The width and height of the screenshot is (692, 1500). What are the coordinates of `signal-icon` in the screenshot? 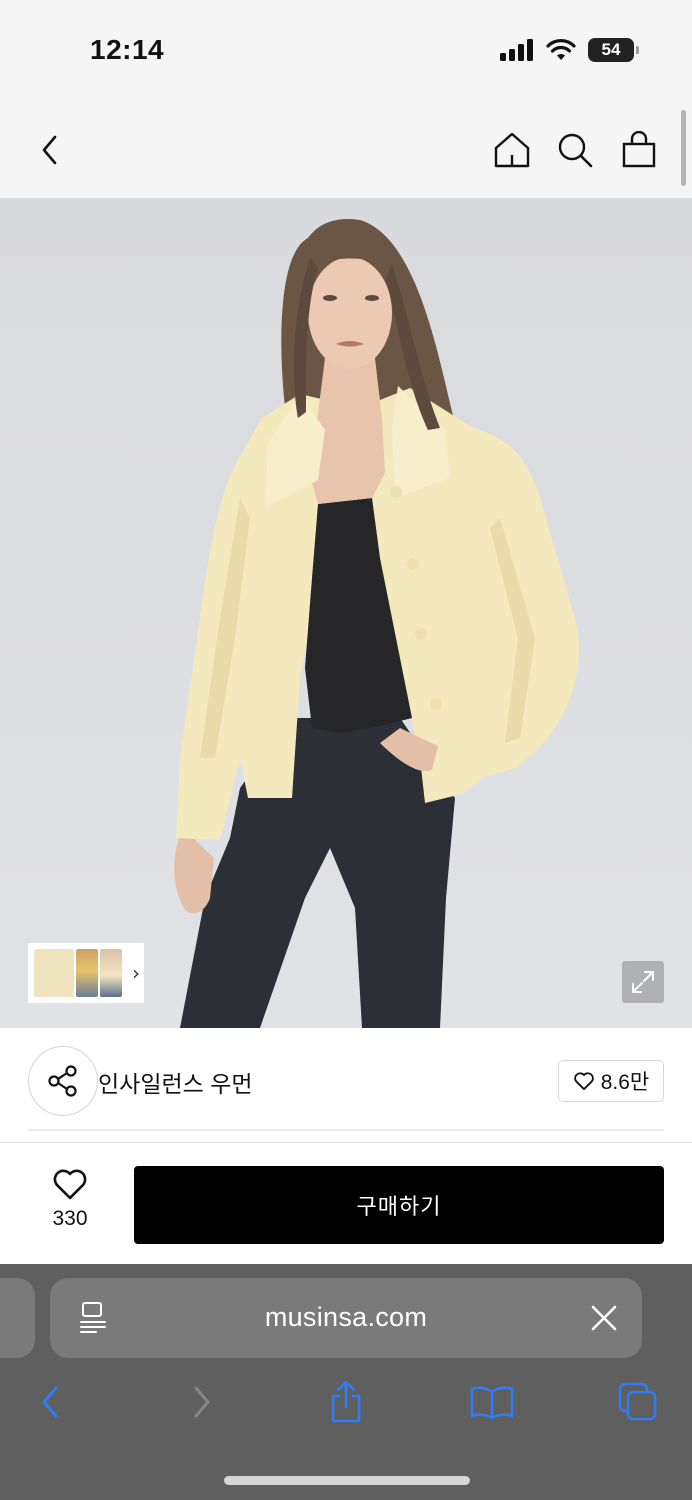 It's located at (516, 50).